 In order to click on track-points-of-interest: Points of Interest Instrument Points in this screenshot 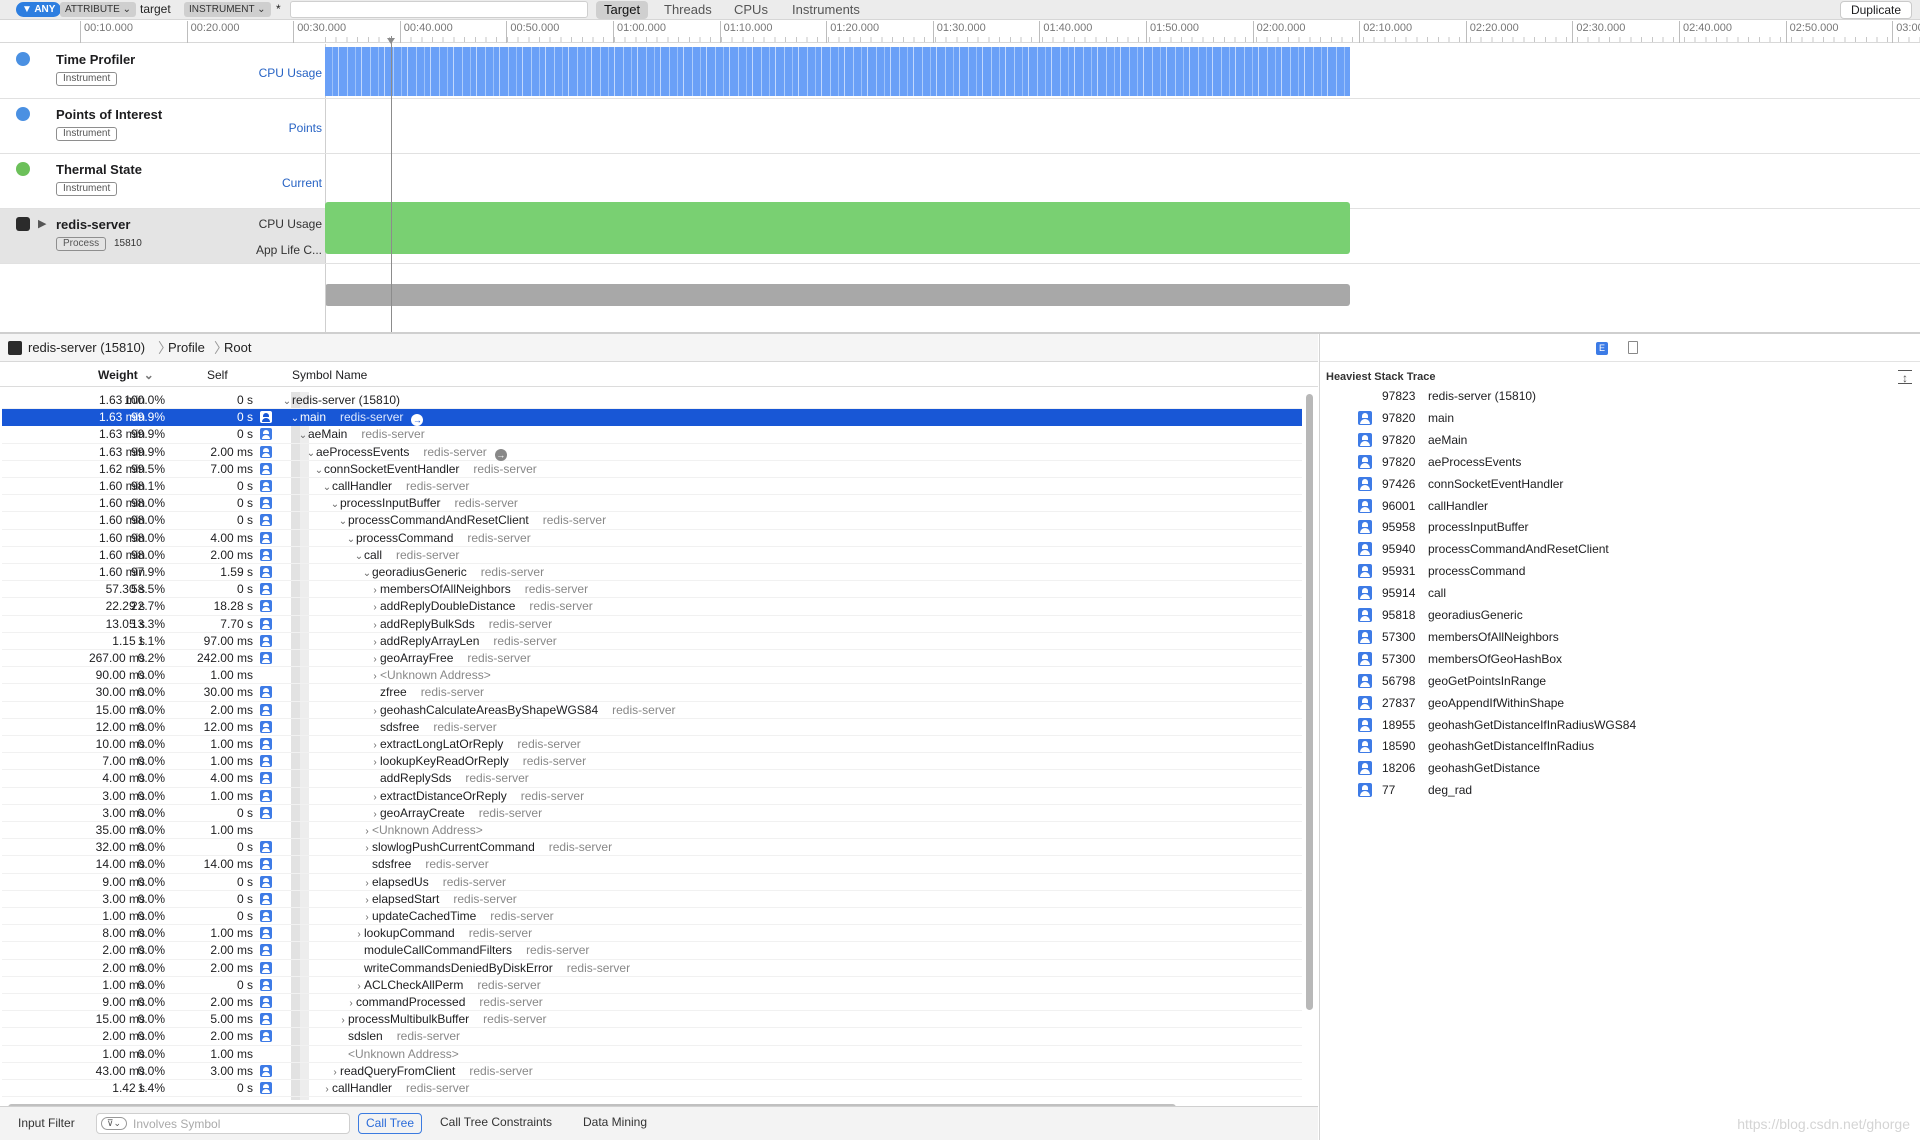, I will do `click(960, 126)`.